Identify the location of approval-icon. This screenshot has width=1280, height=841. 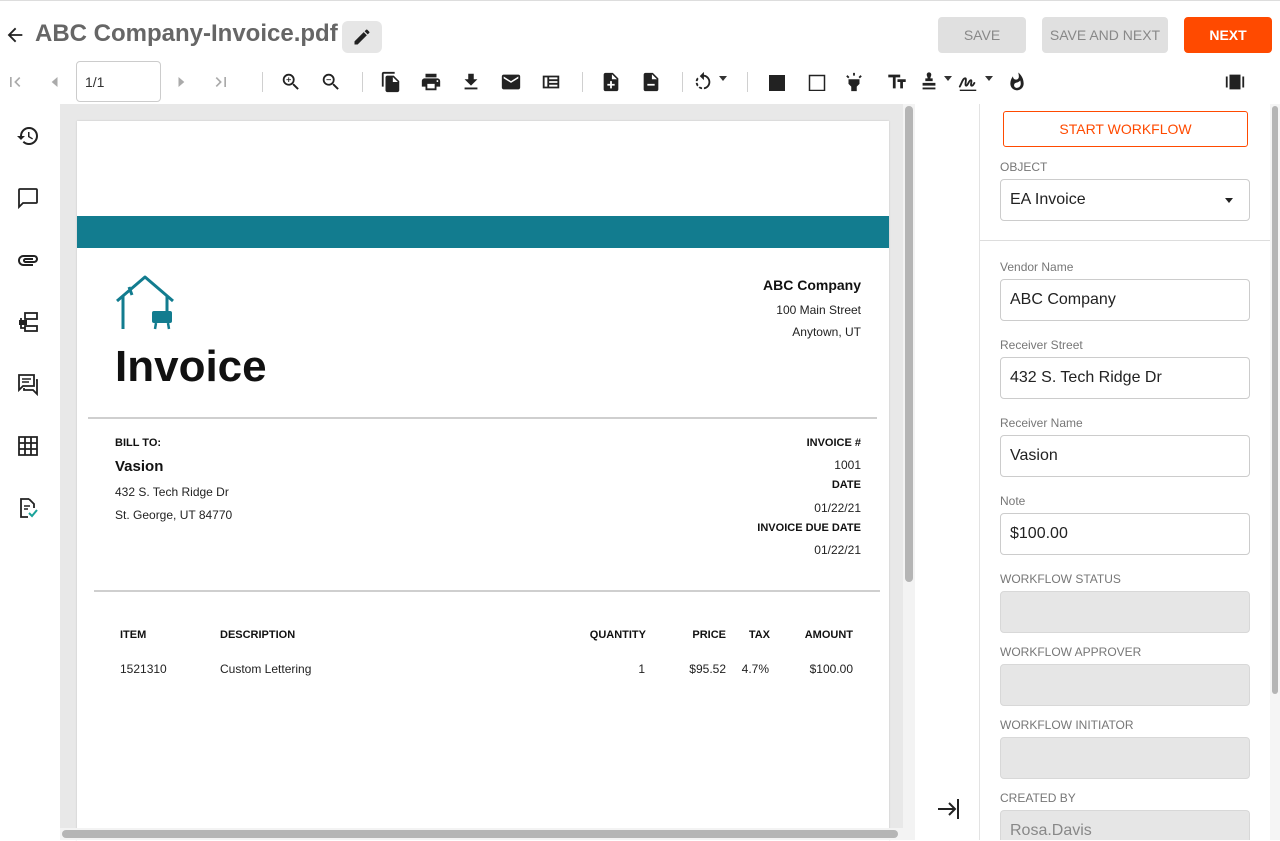
(28, 508).